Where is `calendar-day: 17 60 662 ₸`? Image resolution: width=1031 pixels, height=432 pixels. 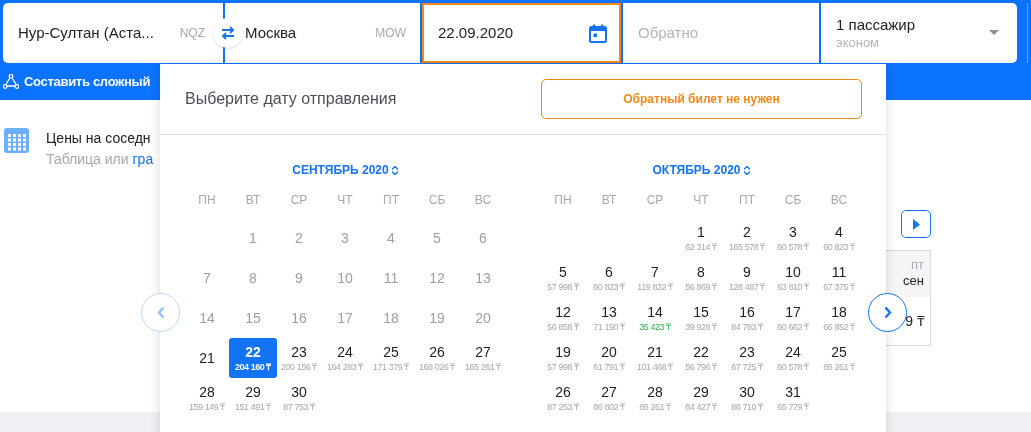
calendar-day: 17 60 662 ₸ is located at coordinates (793, 318).